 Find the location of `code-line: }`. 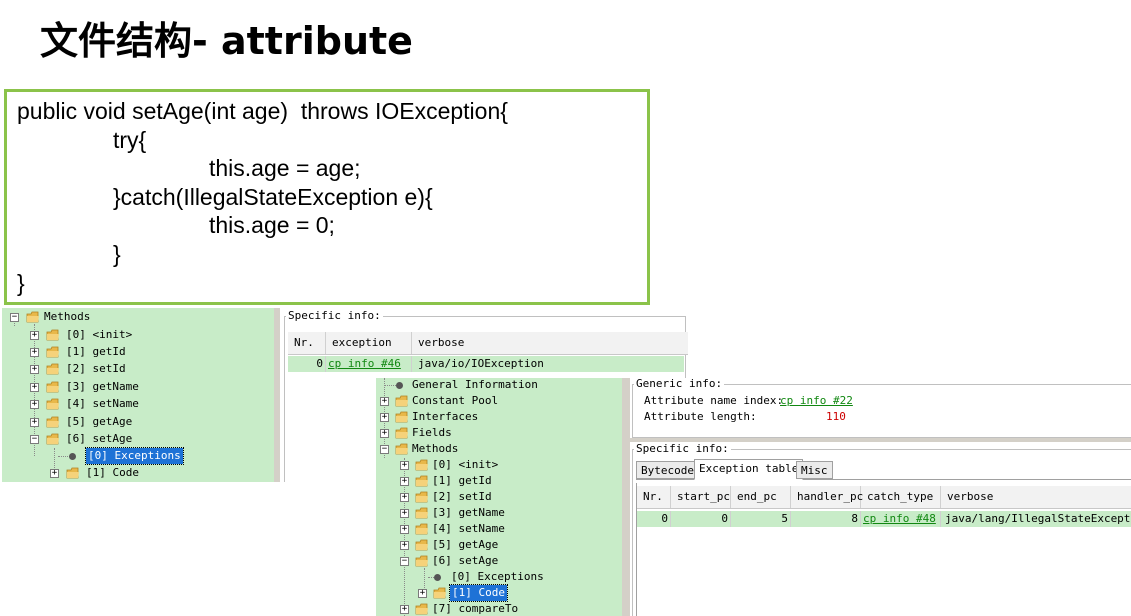

code-line: } is located at coordinates (117, 254).